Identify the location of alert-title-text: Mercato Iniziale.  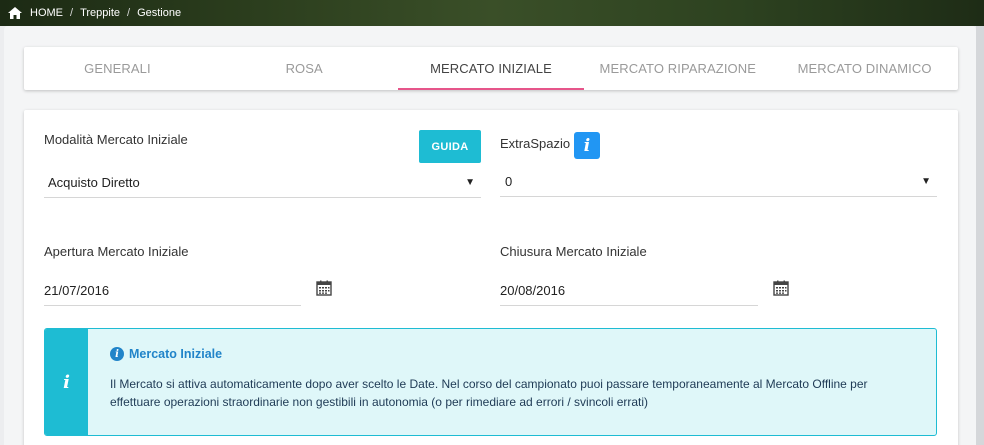
(176, 354).